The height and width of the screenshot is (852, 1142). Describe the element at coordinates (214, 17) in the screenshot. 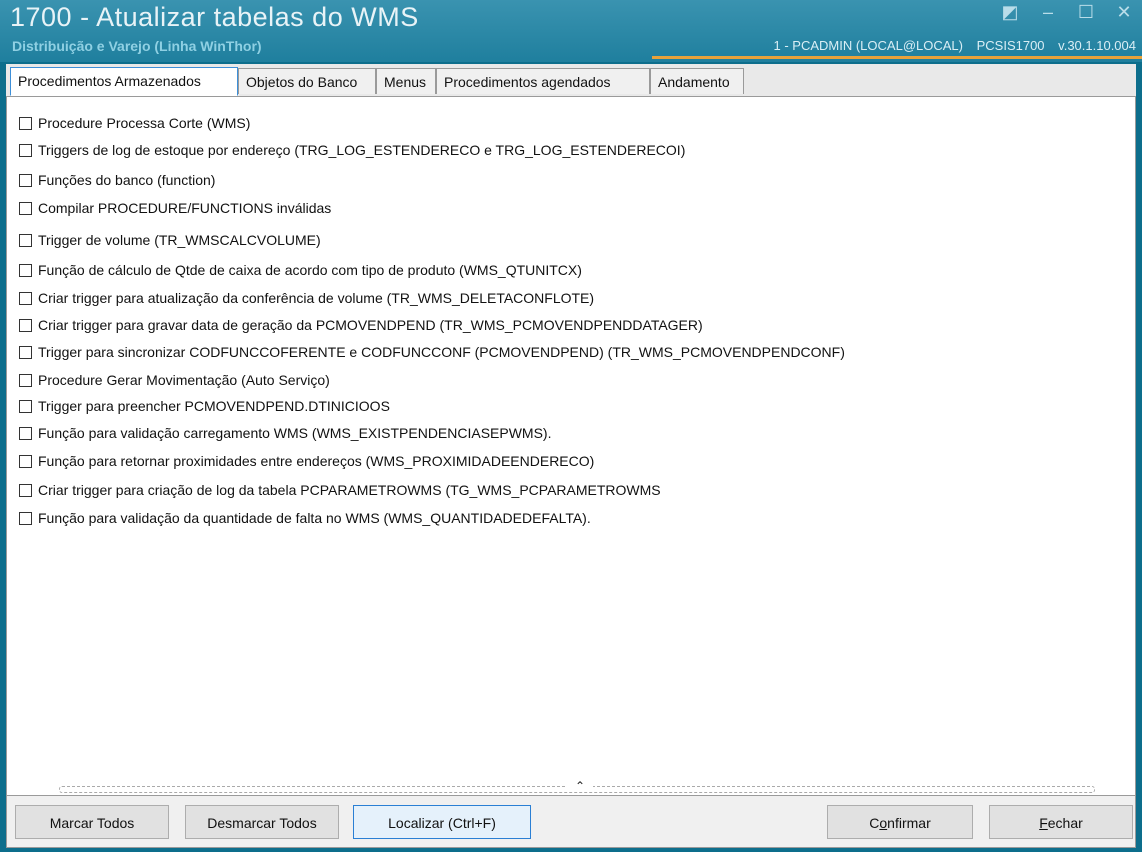

I see `window-title: 1700 - Atualizar tabelas do WMS` at that location.